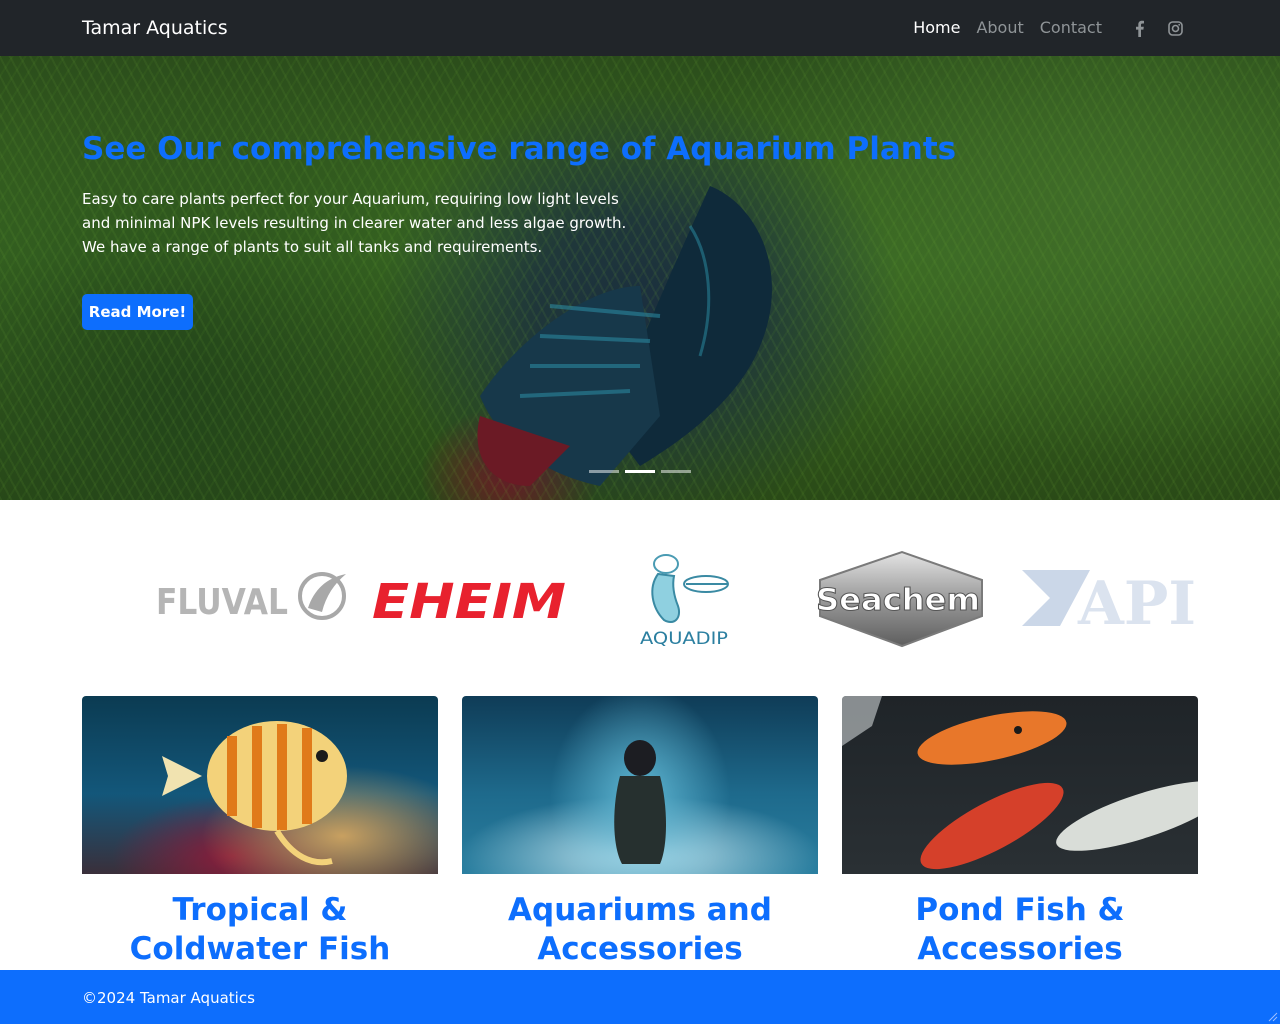 The height and width of the screenshot is (1024, 1280). I want to click on nav-link-about: About, so click(999, 28).